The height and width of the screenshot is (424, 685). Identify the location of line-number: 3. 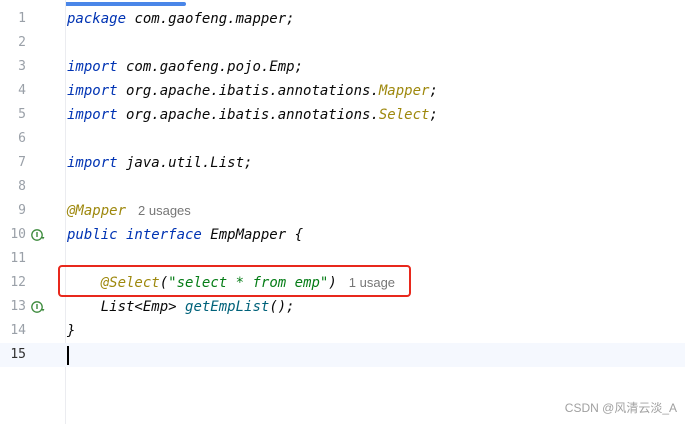
(22, 66).